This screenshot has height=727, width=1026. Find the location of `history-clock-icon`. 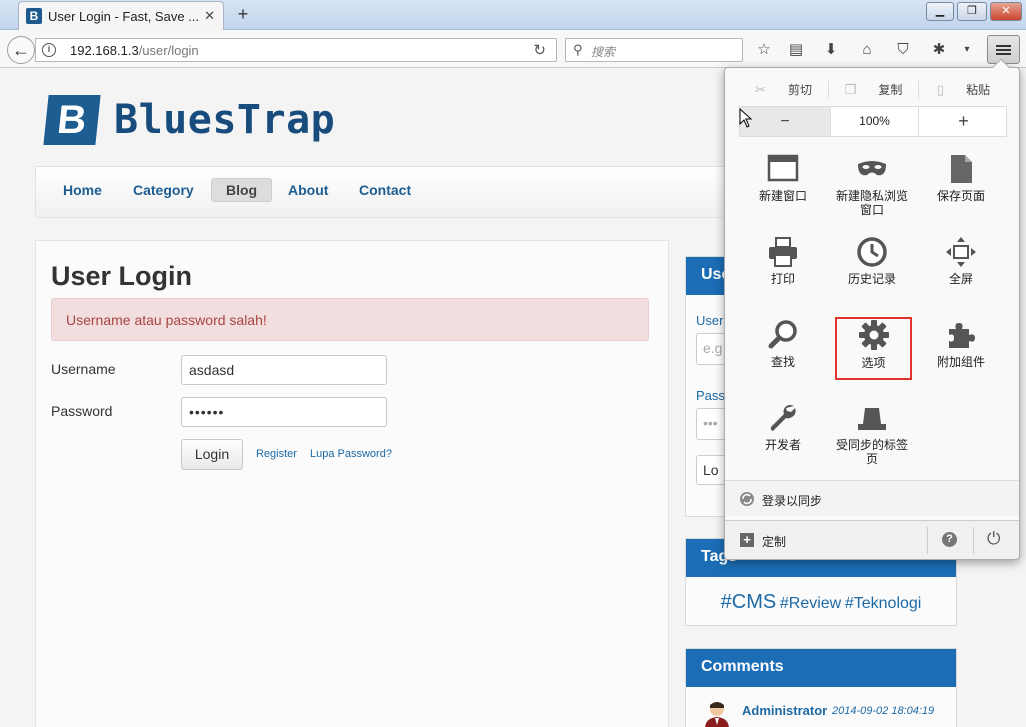

history-clock-icon is located at coordinates (872, 252).